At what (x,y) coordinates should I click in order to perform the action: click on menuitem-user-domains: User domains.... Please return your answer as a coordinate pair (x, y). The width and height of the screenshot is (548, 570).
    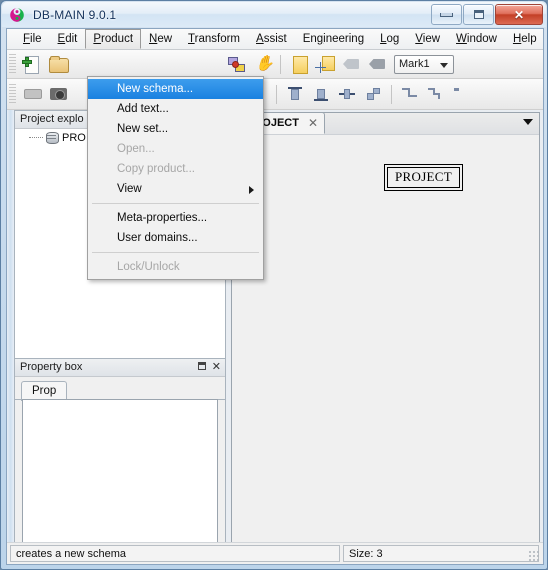
    Looking at the image, I should click on (175, 238).